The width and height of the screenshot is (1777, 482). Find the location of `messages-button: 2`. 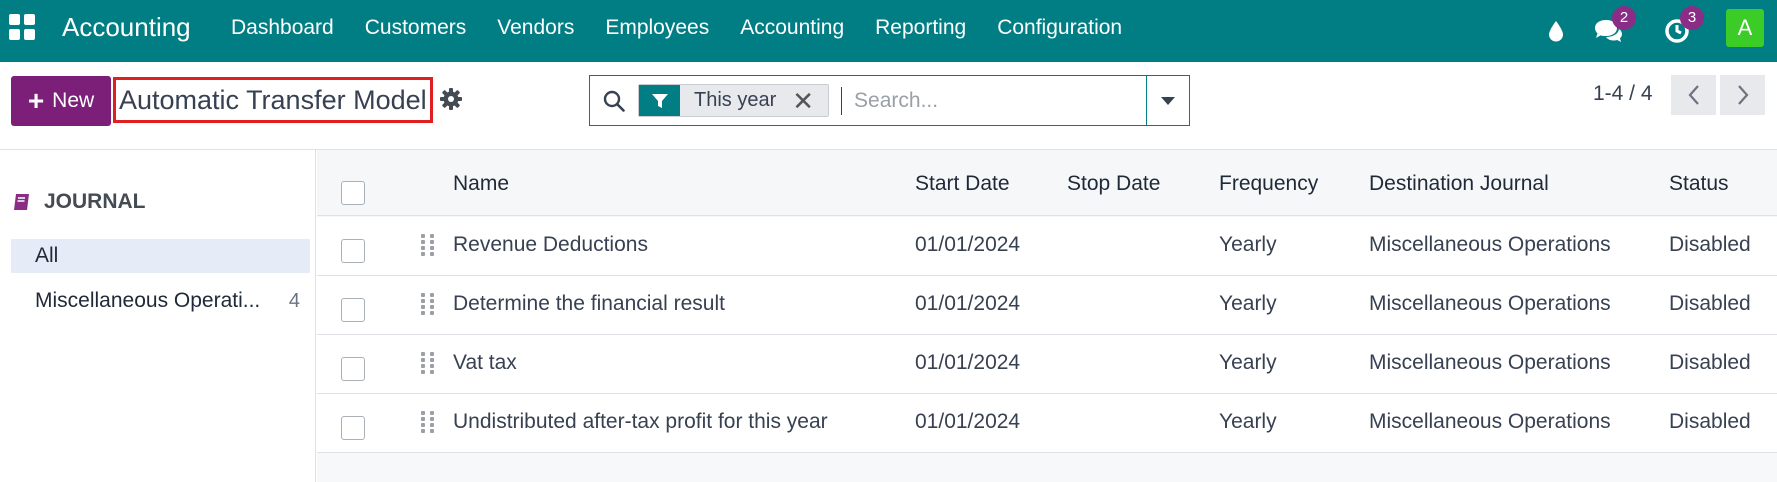

messages-button: 2 is located at coordinates (1612, 31).